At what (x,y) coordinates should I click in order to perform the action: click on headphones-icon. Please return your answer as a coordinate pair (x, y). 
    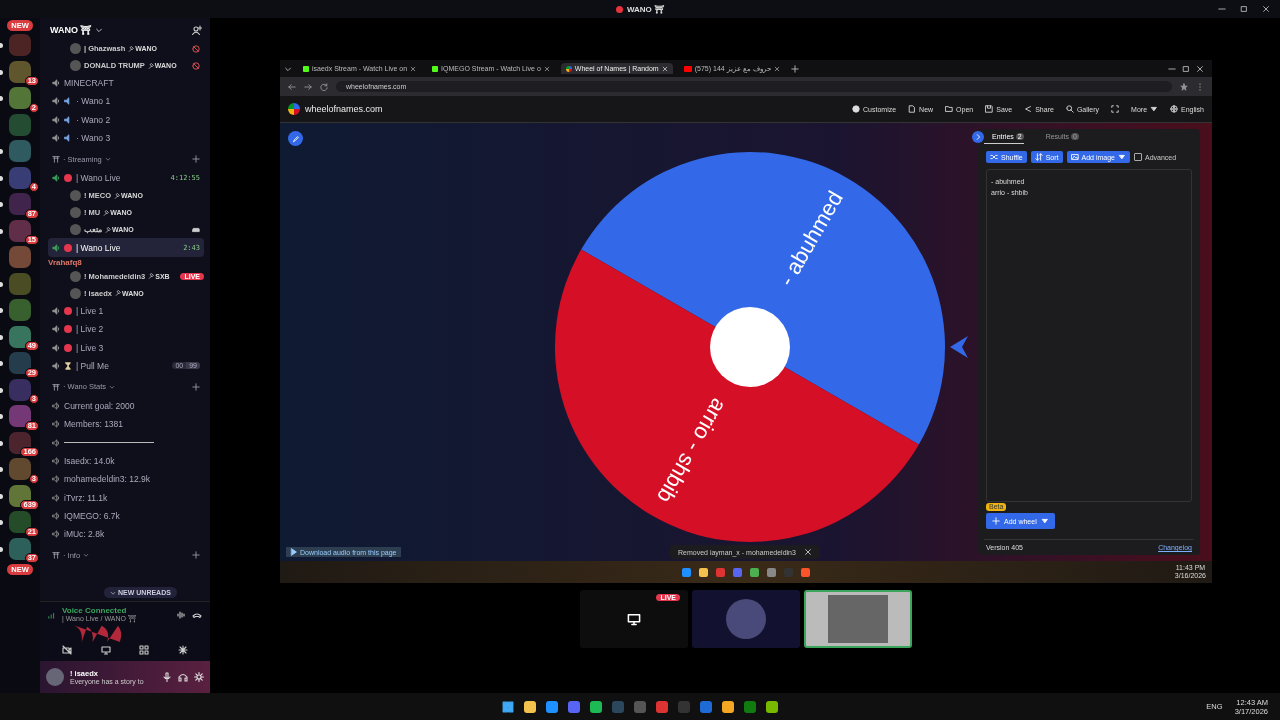
    Looking at the image, I should click on (183, 677).